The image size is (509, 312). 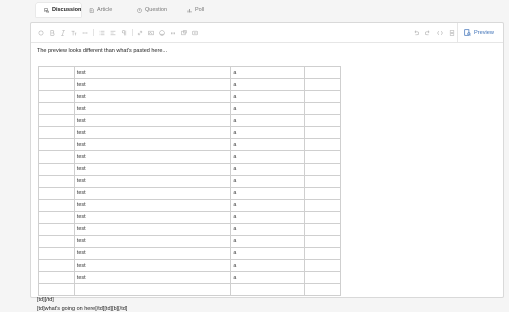 What do you see at coordinates (102, 33) in the screenshot?
I see `list-icon` at bounding box center [102, 33].